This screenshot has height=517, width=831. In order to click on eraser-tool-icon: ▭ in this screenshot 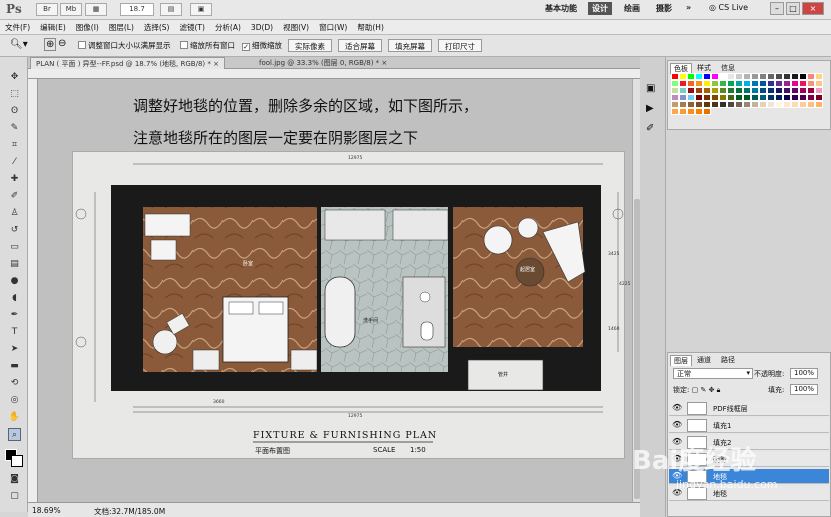, I will do `click(14, 247)`.